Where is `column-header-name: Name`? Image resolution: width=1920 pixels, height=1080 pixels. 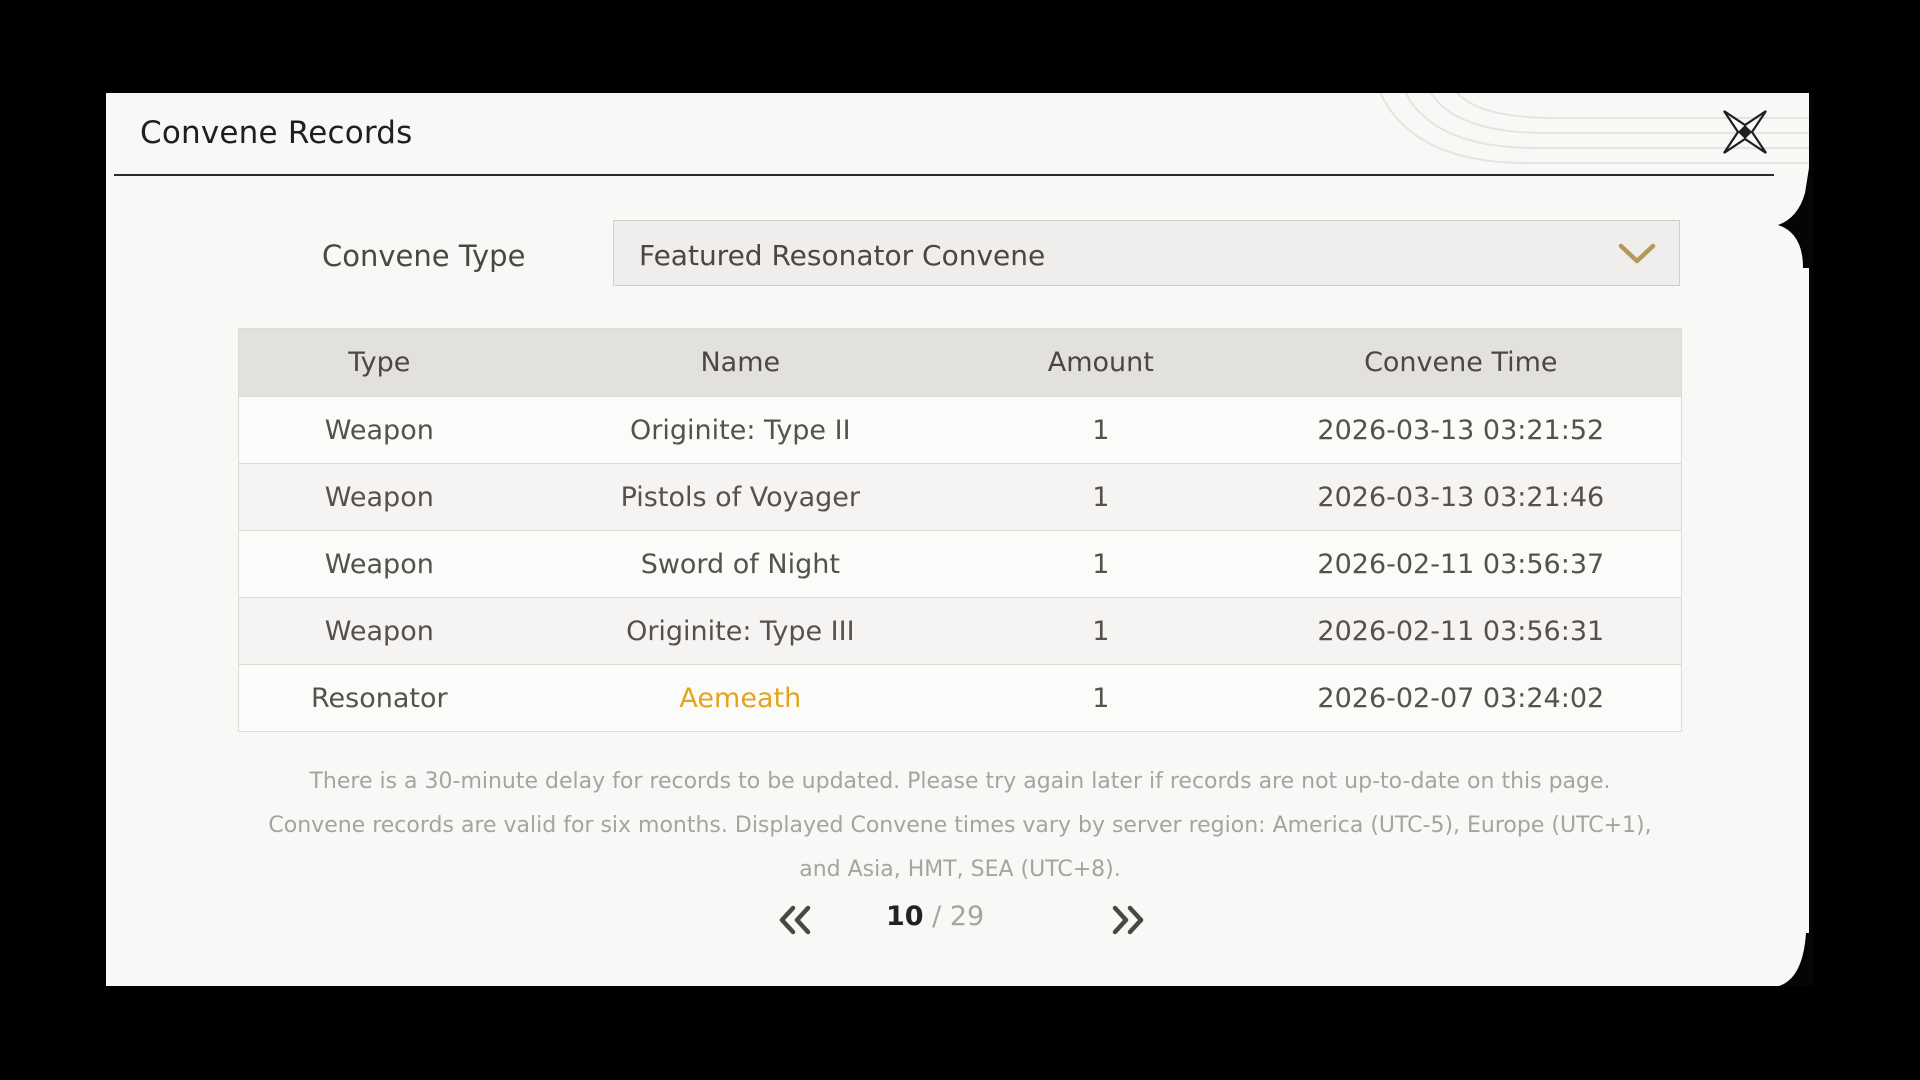 column-header-name: Name is located at coordinates (740, 362).